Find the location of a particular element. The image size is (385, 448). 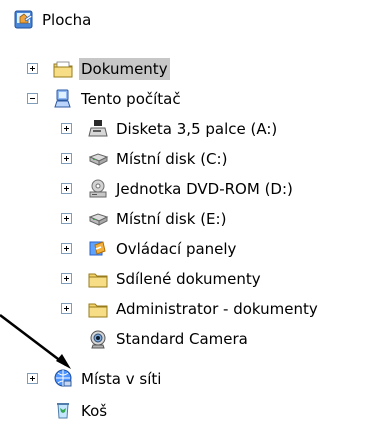

tree-item-disk-e: Místní disk (E:) is located at coordinates (157, 219).